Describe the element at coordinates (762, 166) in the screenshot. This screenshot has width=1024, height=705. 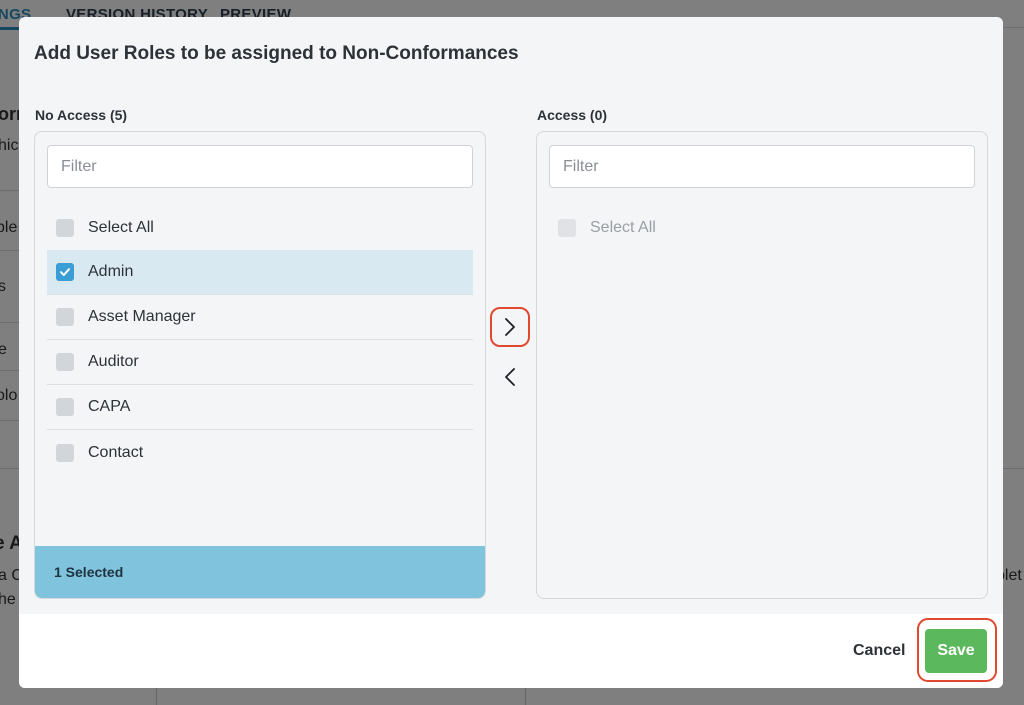
I see `access-filter-input` at that location.